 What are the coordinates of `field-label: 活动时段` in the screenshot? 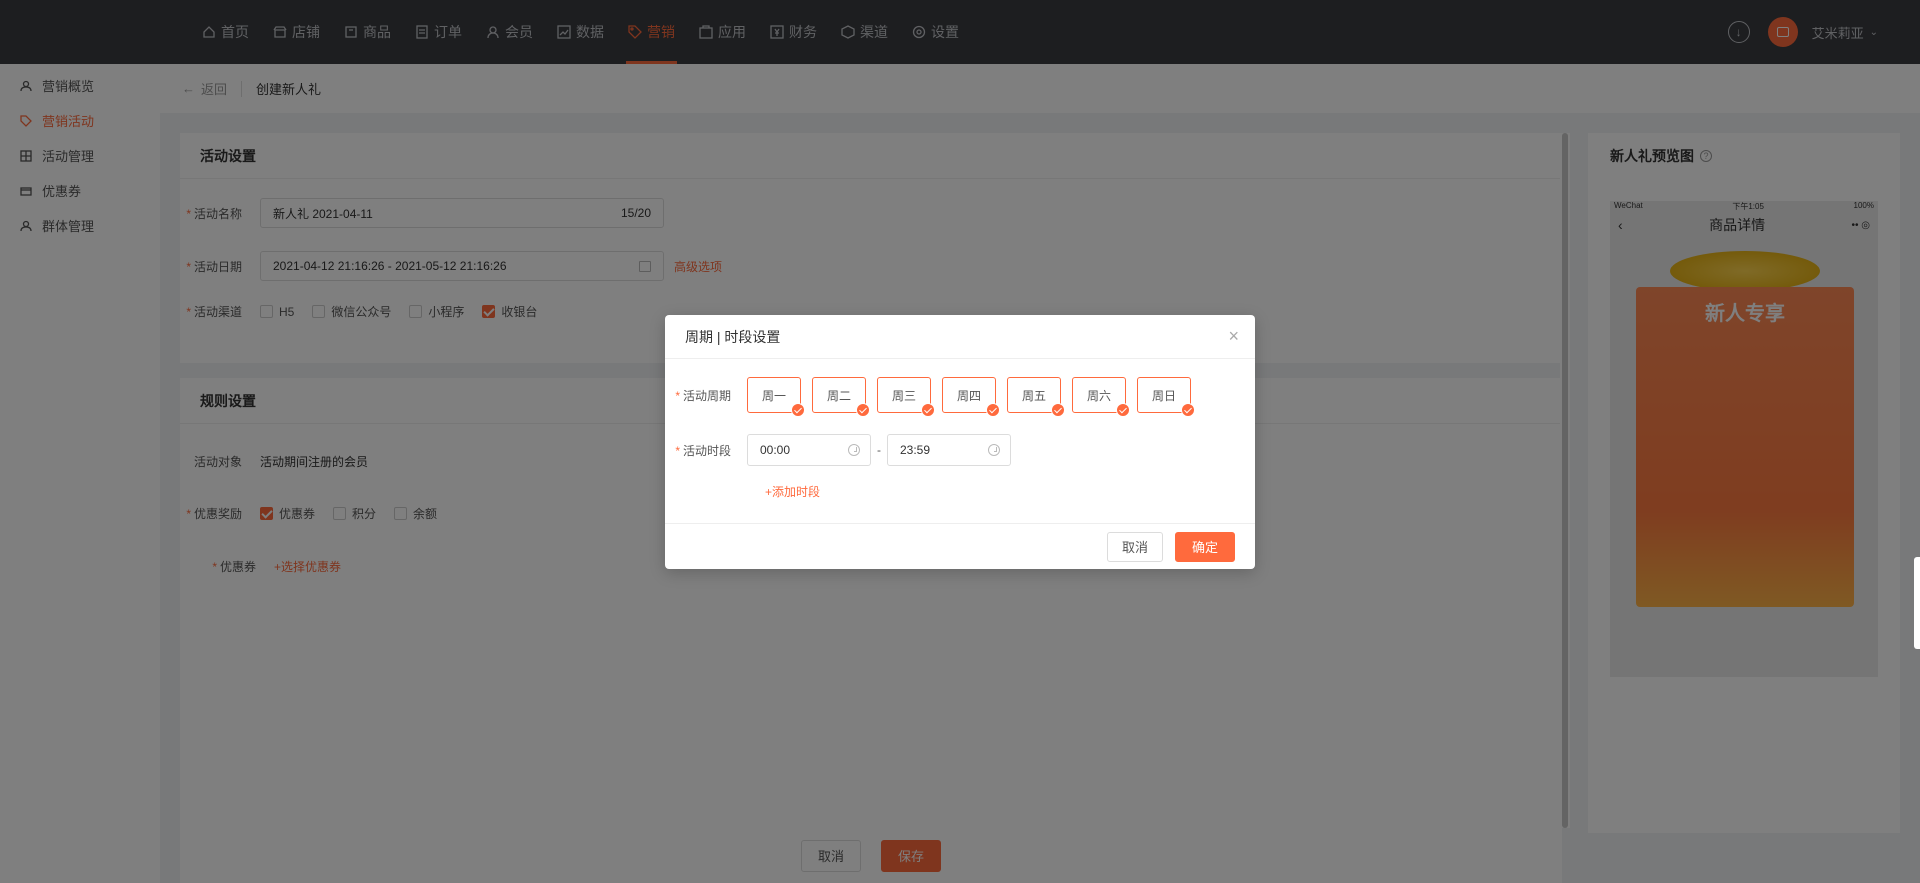 It's located at (706, 450).